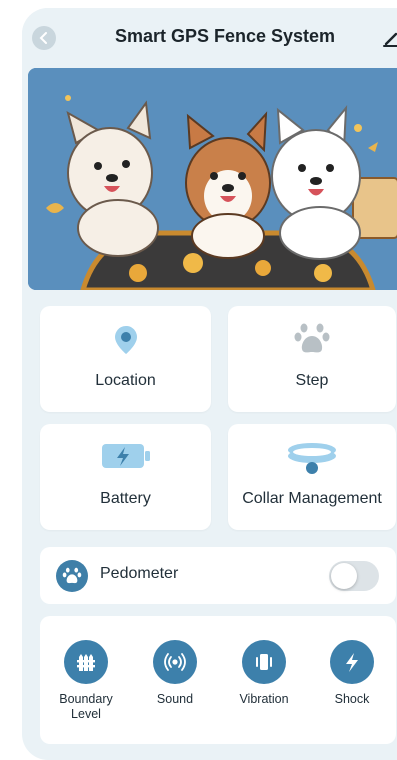 Image resolution: width=397 pixels, height=760 pixels. What do you see at coordinates (139, 573) in the screenshot?
I see `pedometer-label: Pedometer` at bounding box center [139, 573].